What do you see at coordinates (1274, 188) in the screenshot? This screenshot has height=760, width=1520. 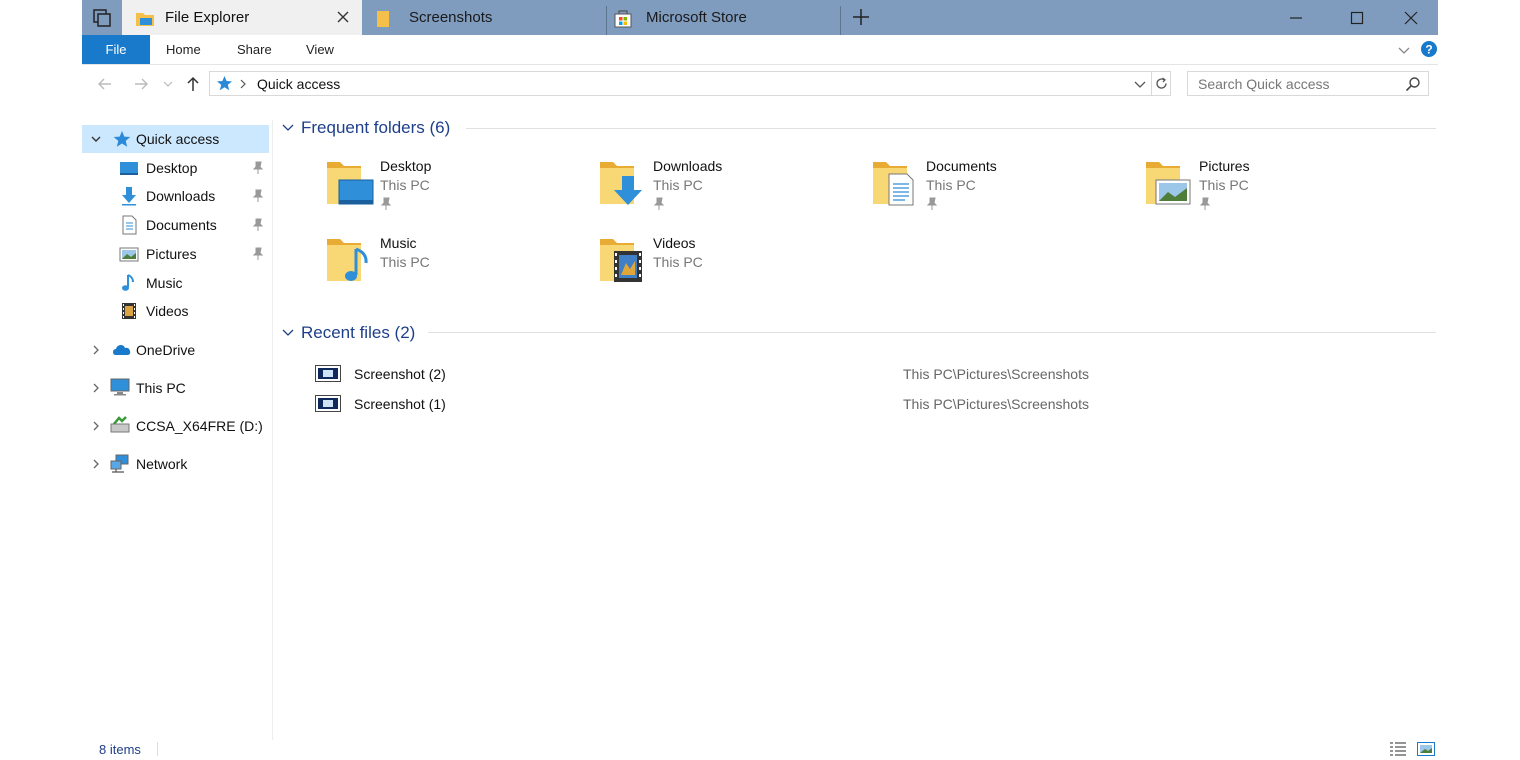 I see `folder-tile-pictures: Pictures This PC` at bounding box center [1274, 188].